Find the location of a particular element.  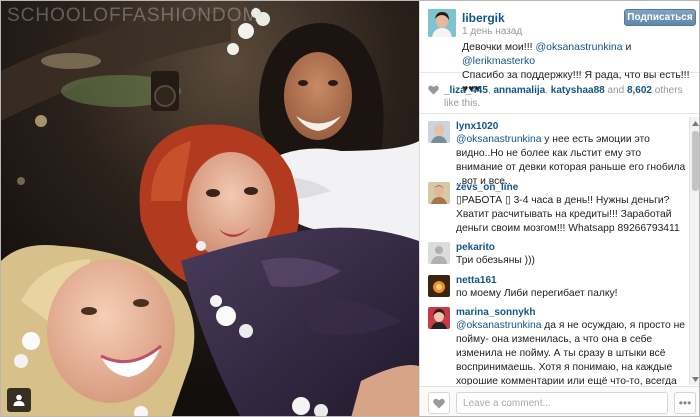

comment-text: по моему Либи перегибает палку! is located at coordinates (537, 293).